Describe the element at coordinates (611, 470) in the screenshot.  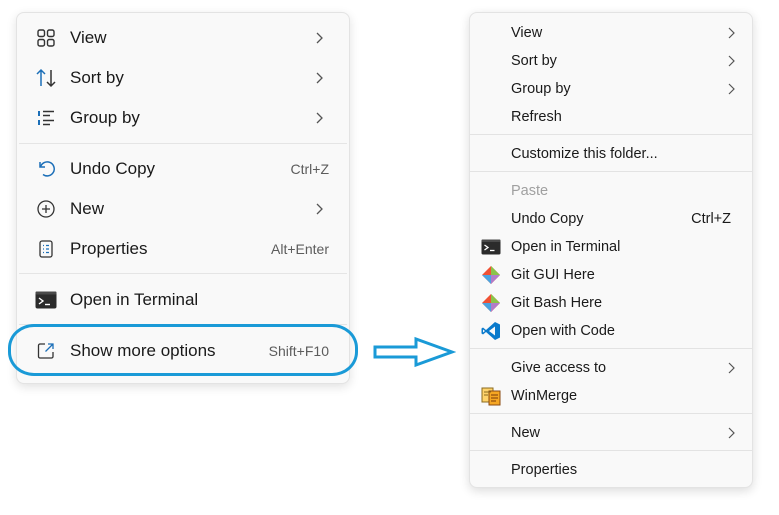
I see `menu-item-properties: Properties` at that location.